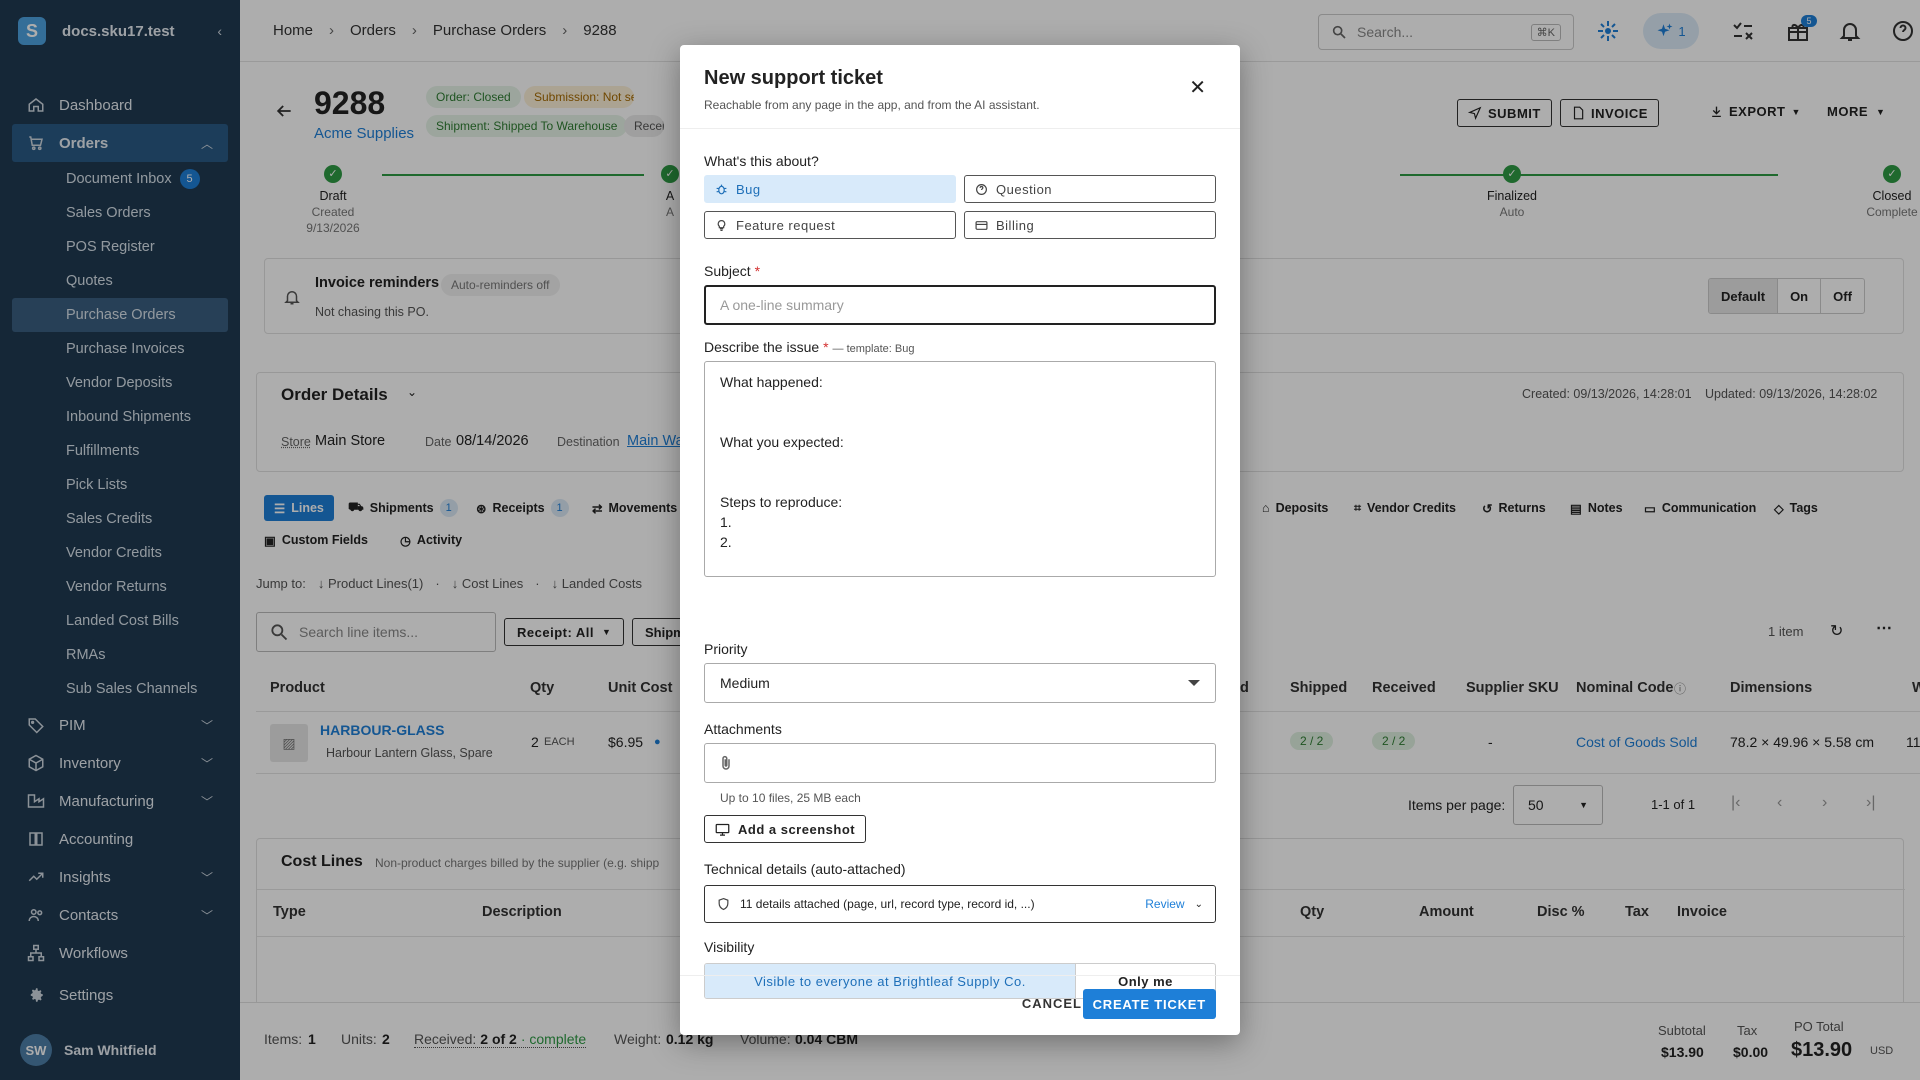  I want to click on subject-placeholder: A one-line summary, so click(782, 305).